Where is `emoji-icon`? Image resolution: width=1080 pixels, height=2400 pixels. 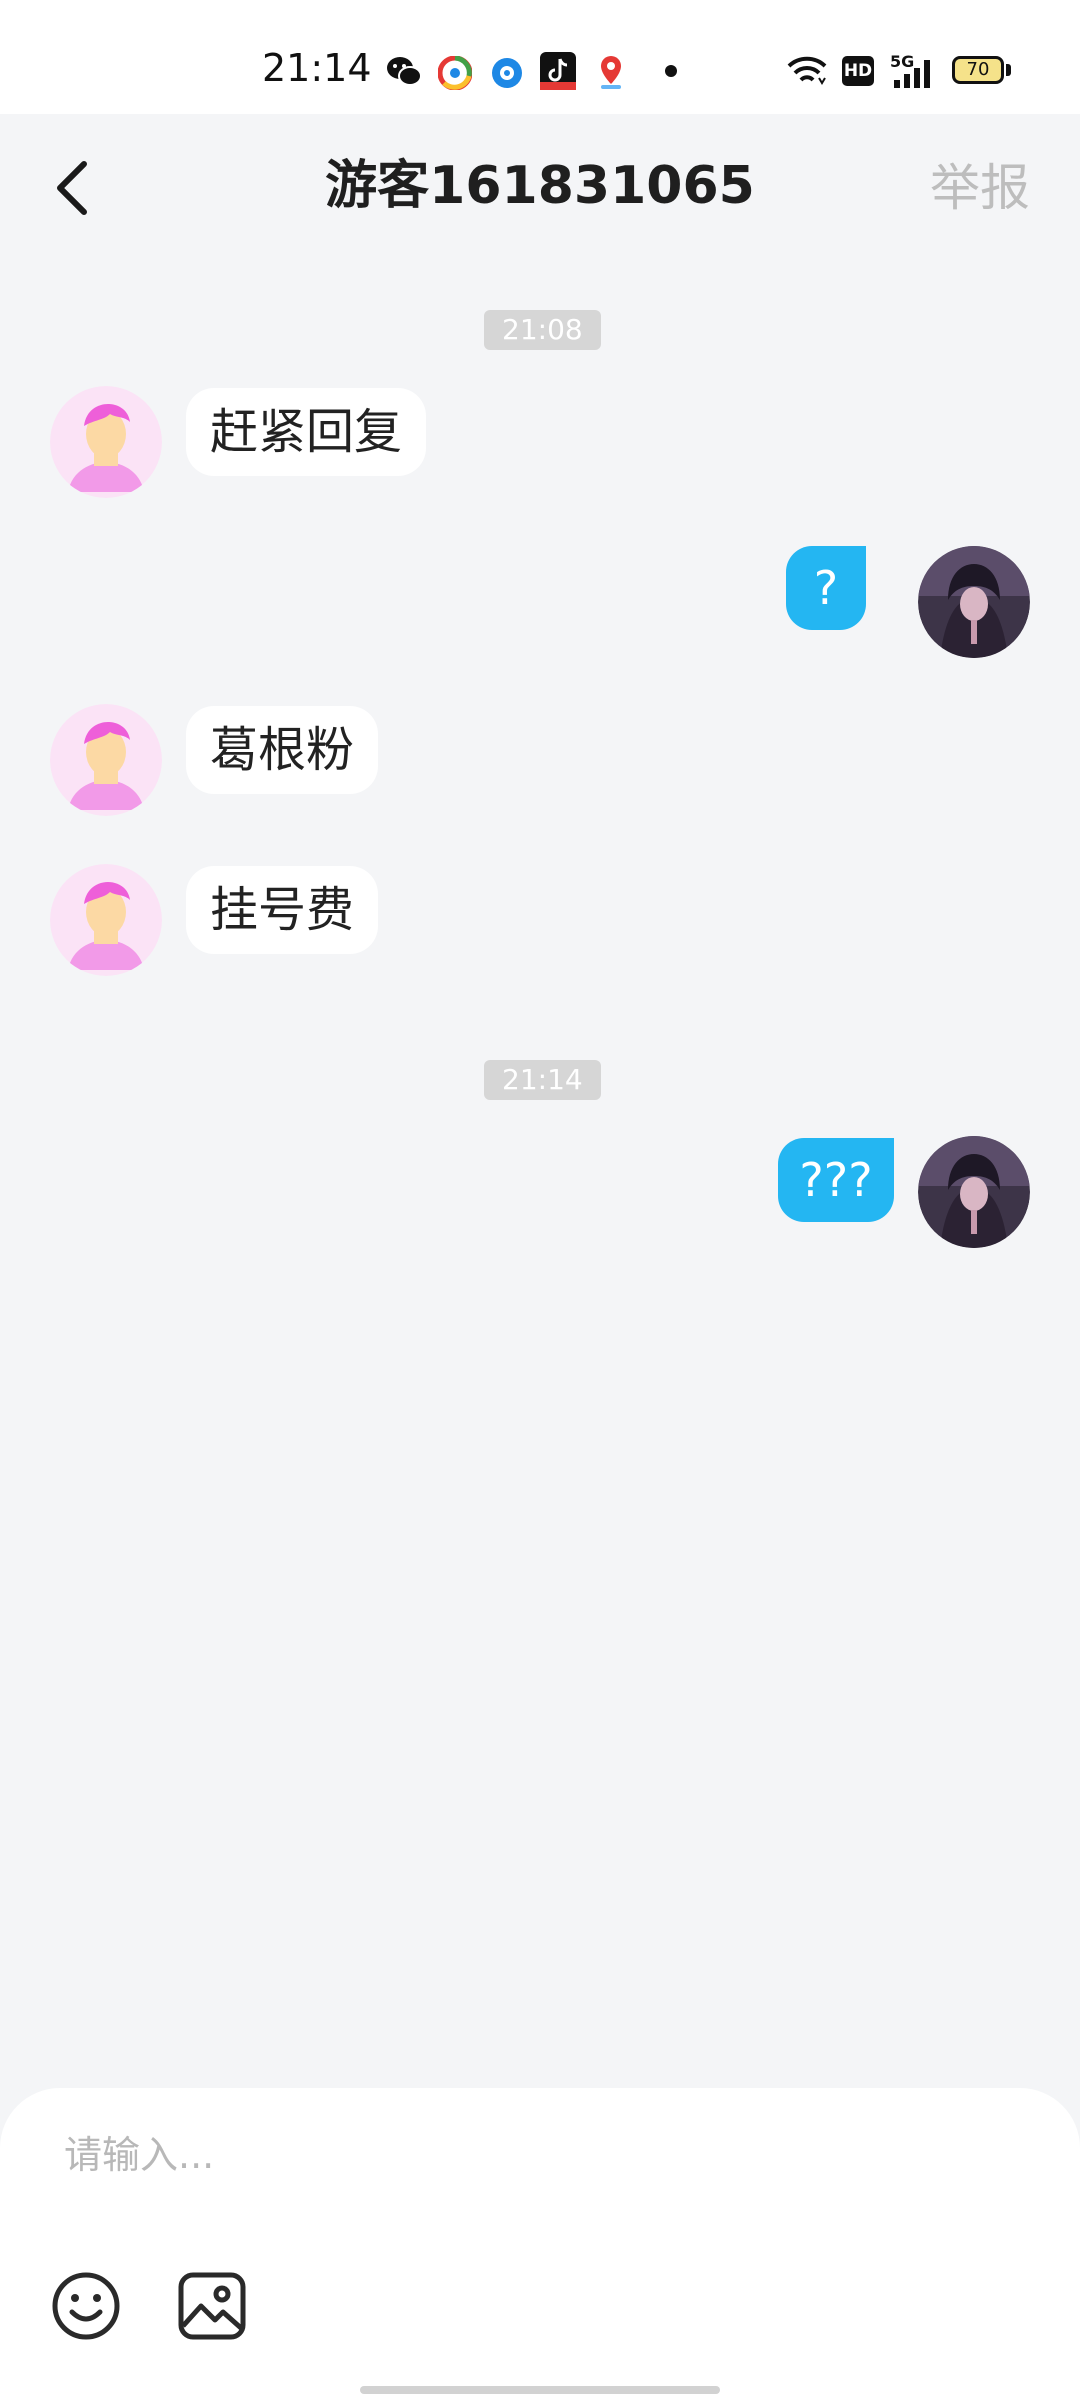 emoji-icon is located at coordinates (86, 2306).